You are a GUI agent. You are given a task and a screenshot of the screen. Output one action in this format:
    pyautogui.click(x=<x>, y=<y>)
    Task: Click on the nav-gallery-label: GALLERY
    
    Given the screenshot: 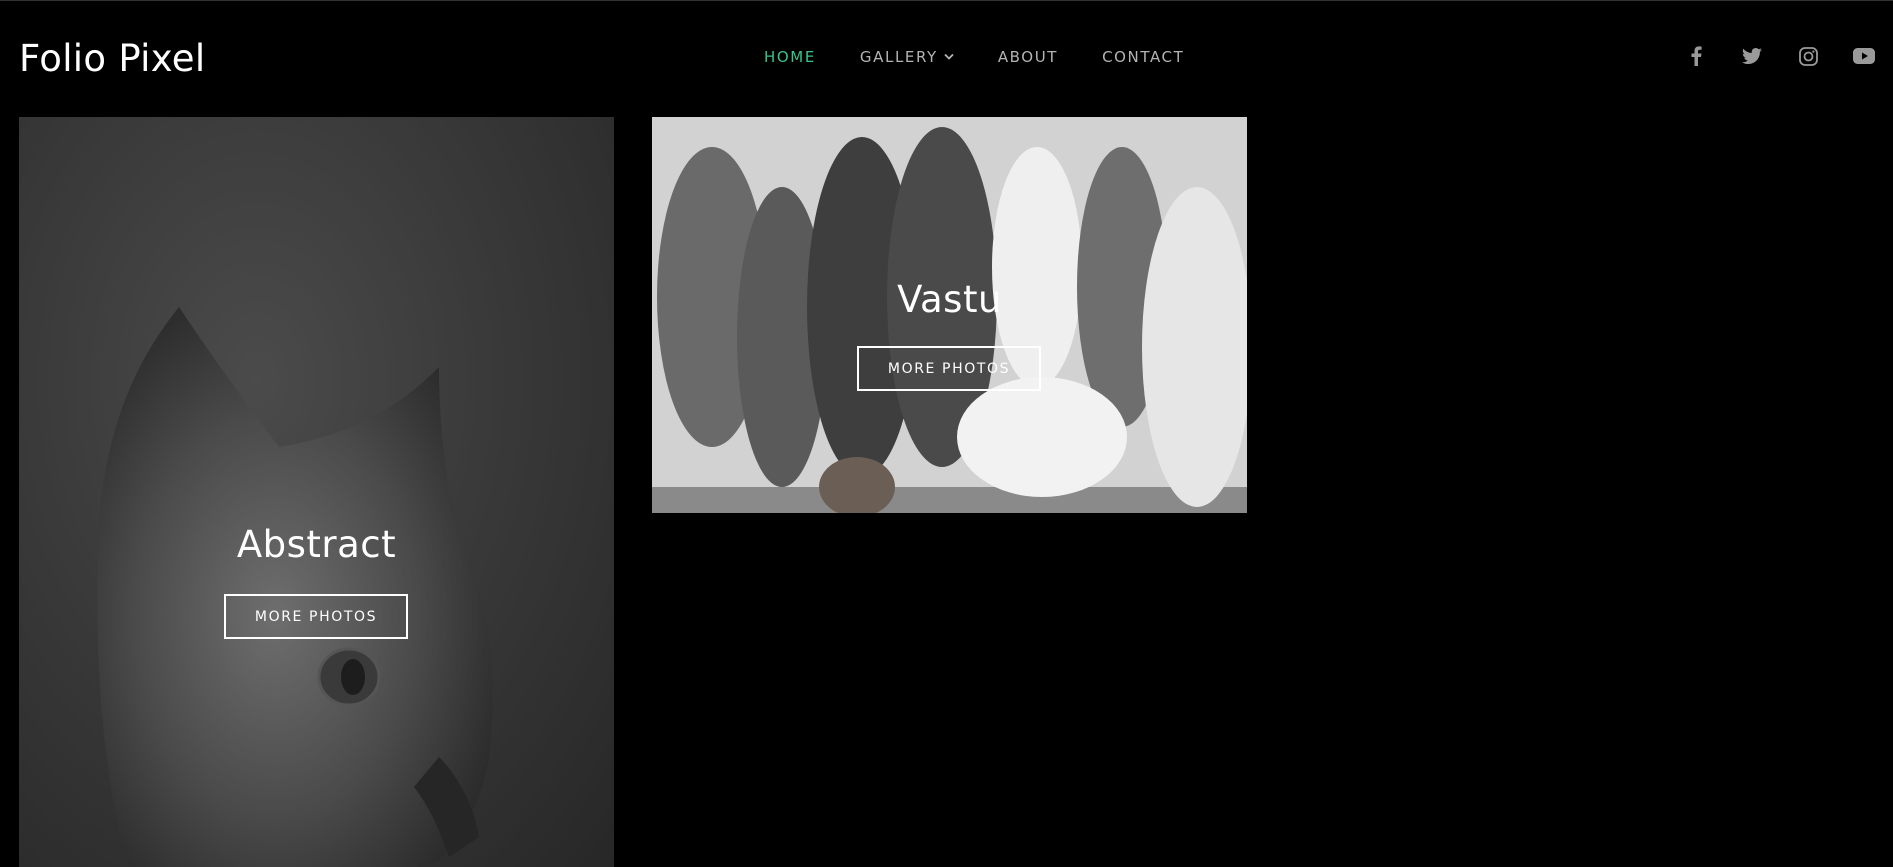 What is the action you would take?
    pyautogui.click(x=898, y=57)
    